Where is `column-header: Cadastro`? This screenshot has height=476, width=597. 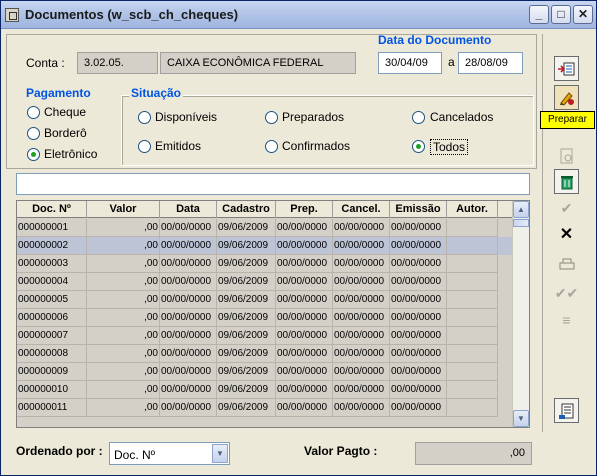
column-header: Cadastro is located at coordinates (246, 209).